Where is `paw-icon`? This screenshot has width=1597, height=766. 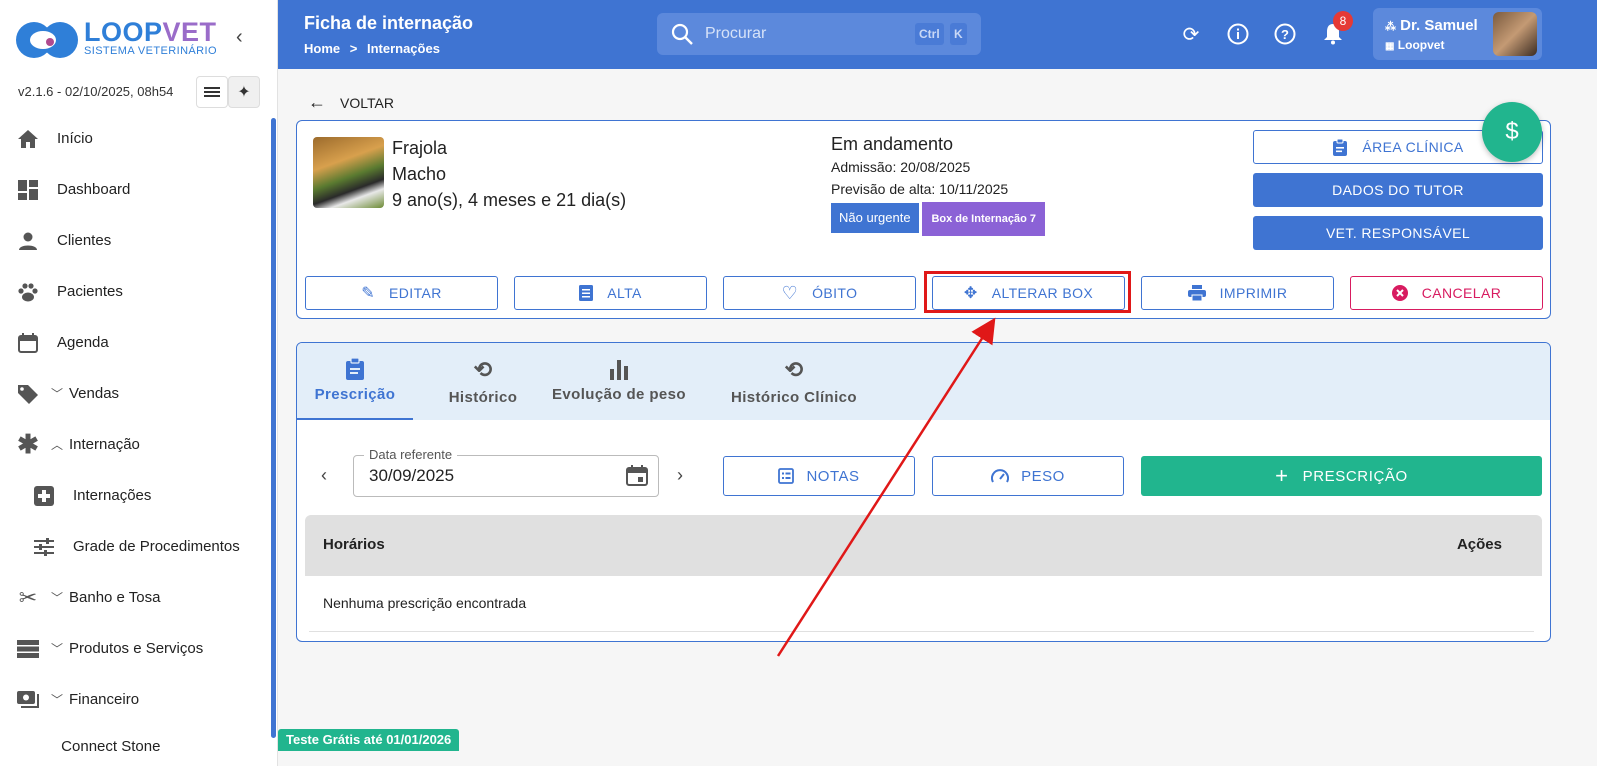
paw-icon is located at coordinates (28, 292).